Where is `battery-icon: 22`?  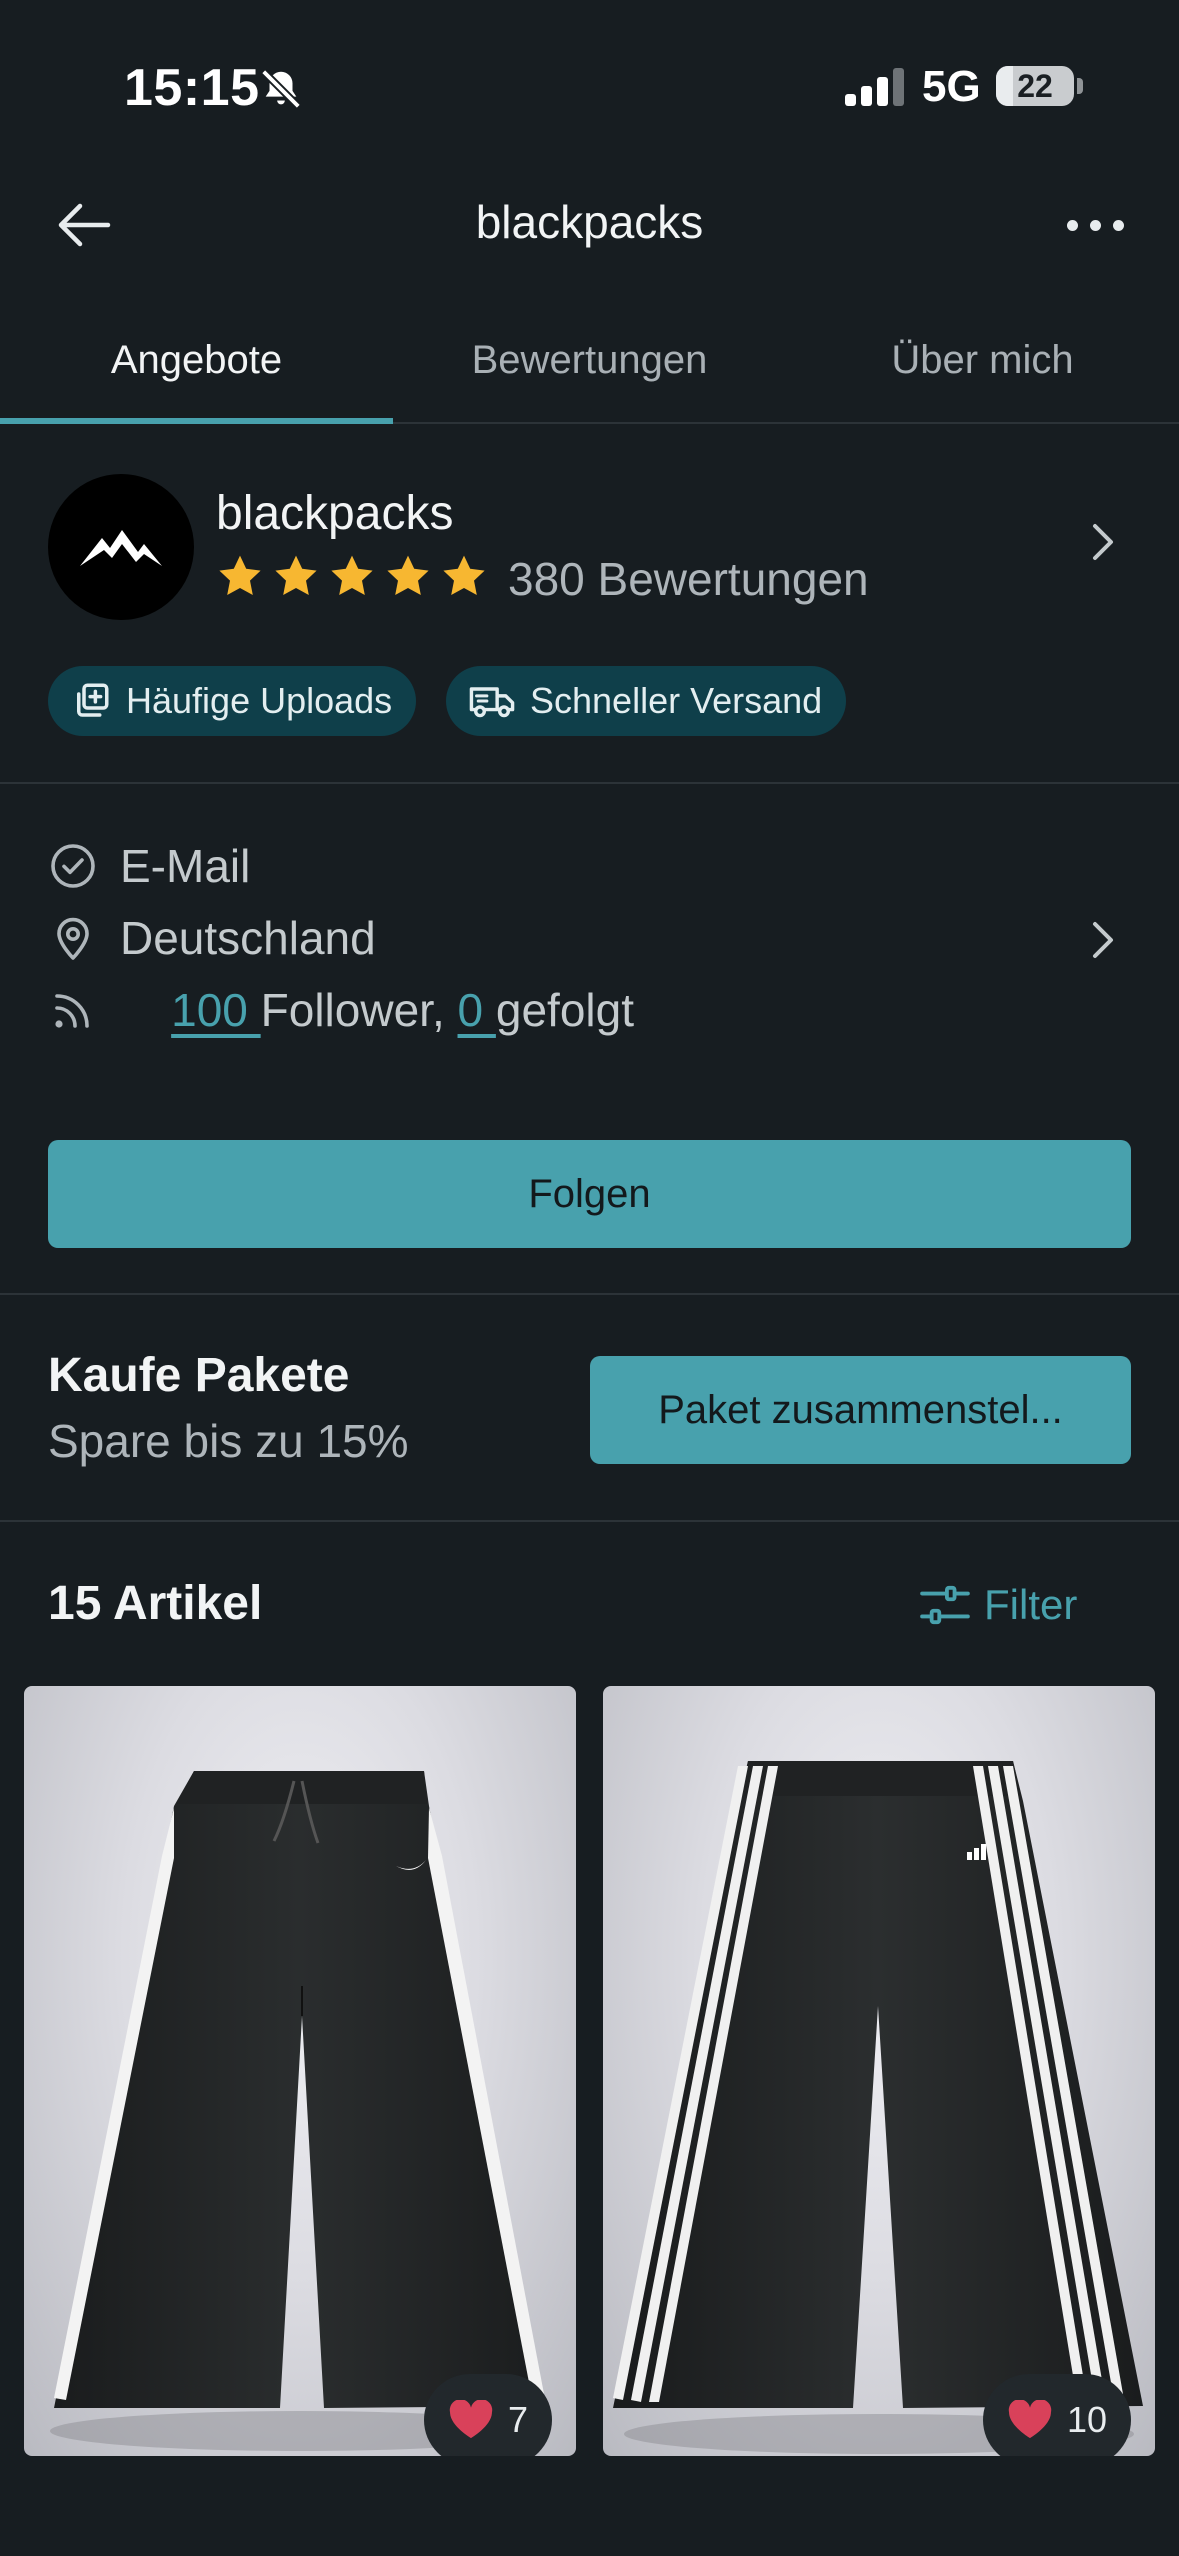
battery-icon: 22 is located at coordinates (1035, 86).